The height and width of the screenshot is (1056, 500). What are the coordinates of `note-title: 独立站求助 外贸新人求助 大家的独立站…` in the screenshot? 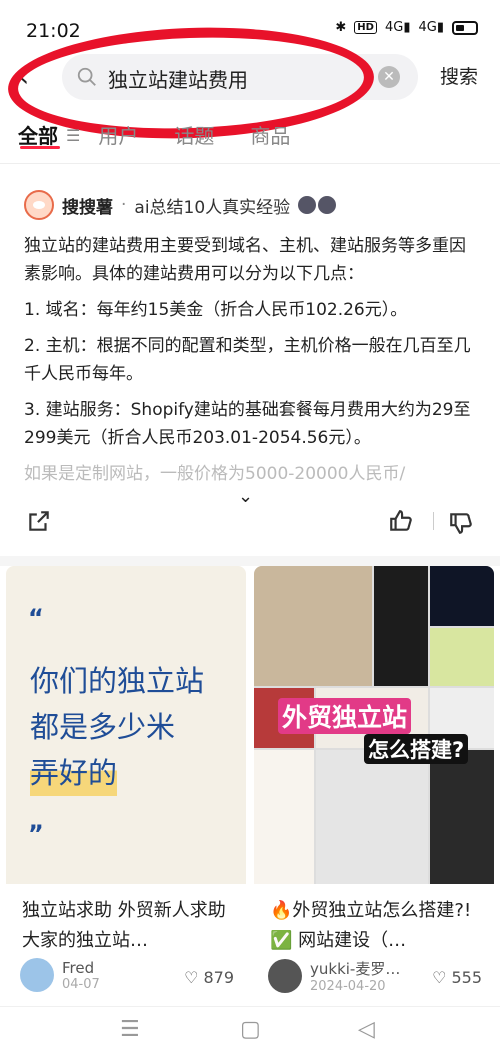 It's located at (127, 926).